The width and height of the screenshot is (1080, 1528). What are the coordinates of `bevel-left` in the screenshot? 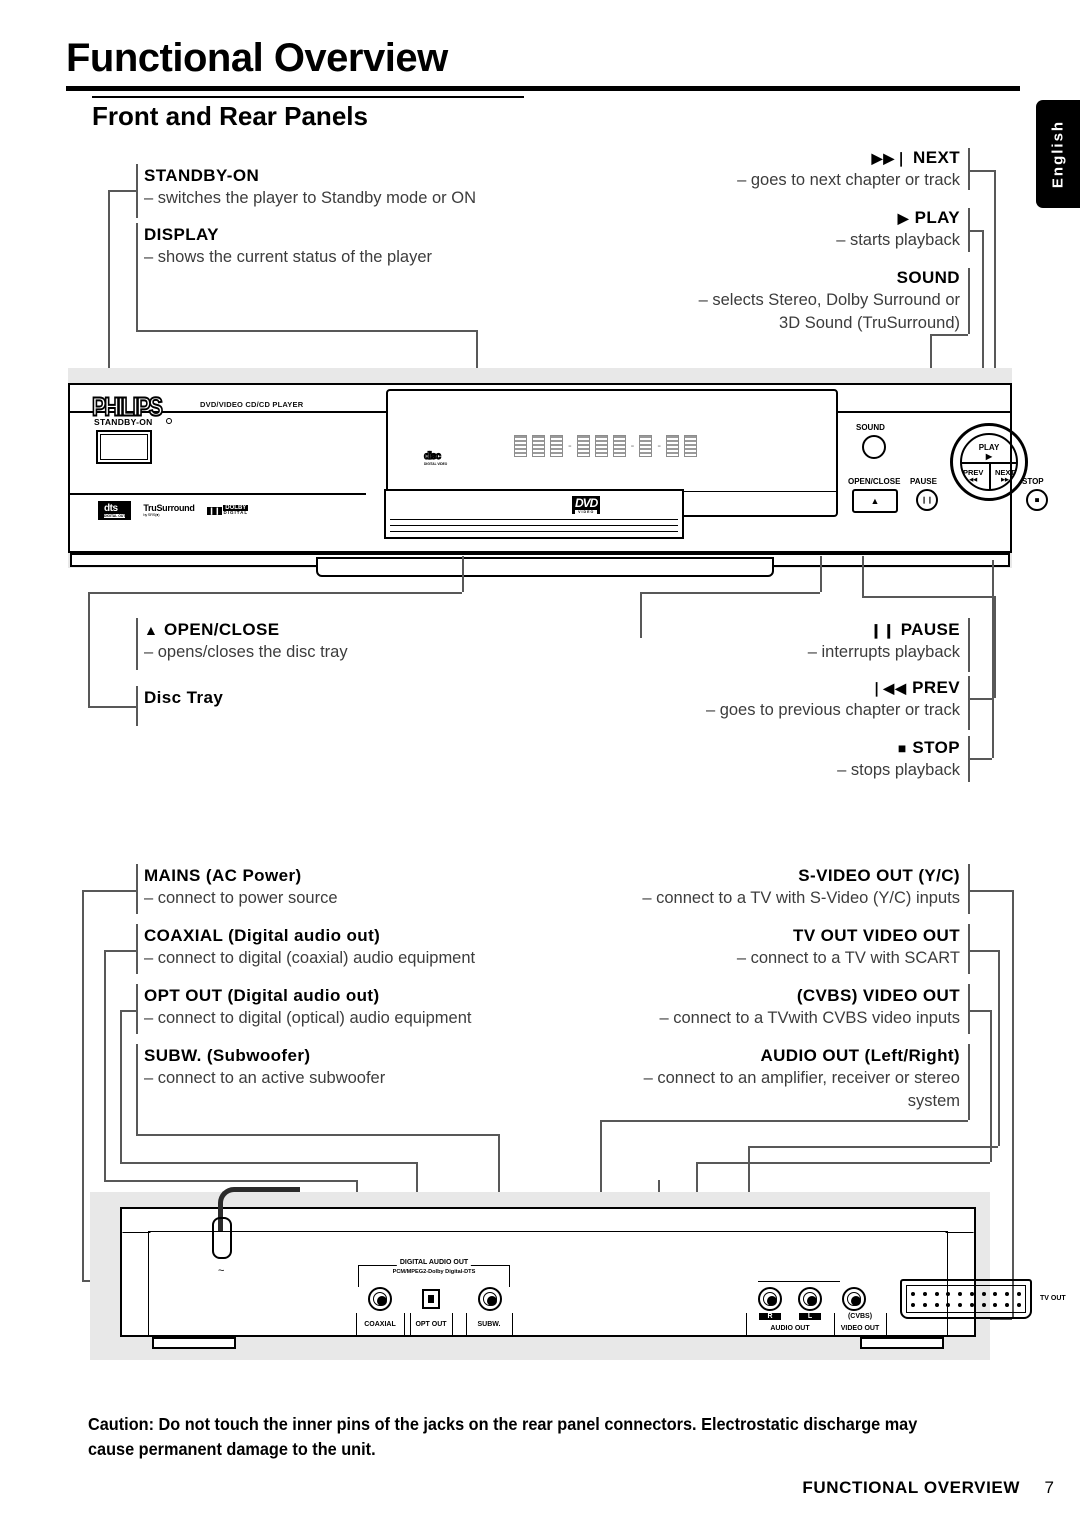 It's located at (147, 1221).